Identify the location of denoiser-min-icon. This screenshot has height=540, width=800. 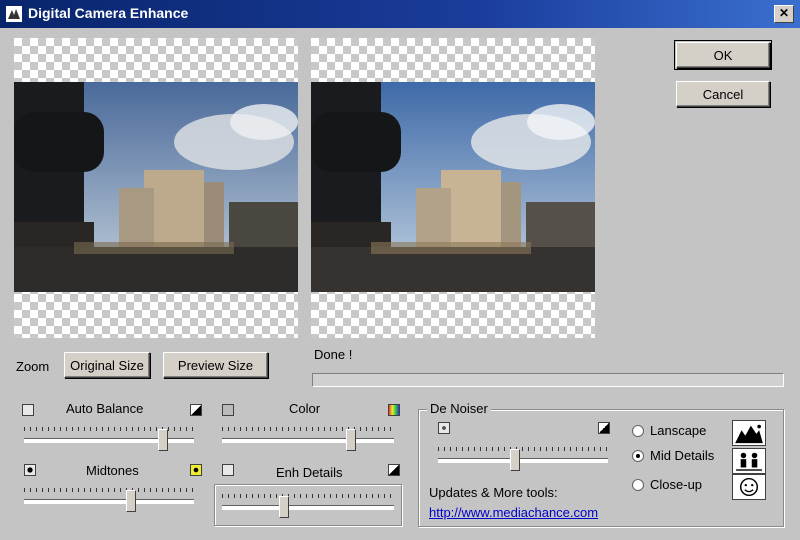
(444, 428).